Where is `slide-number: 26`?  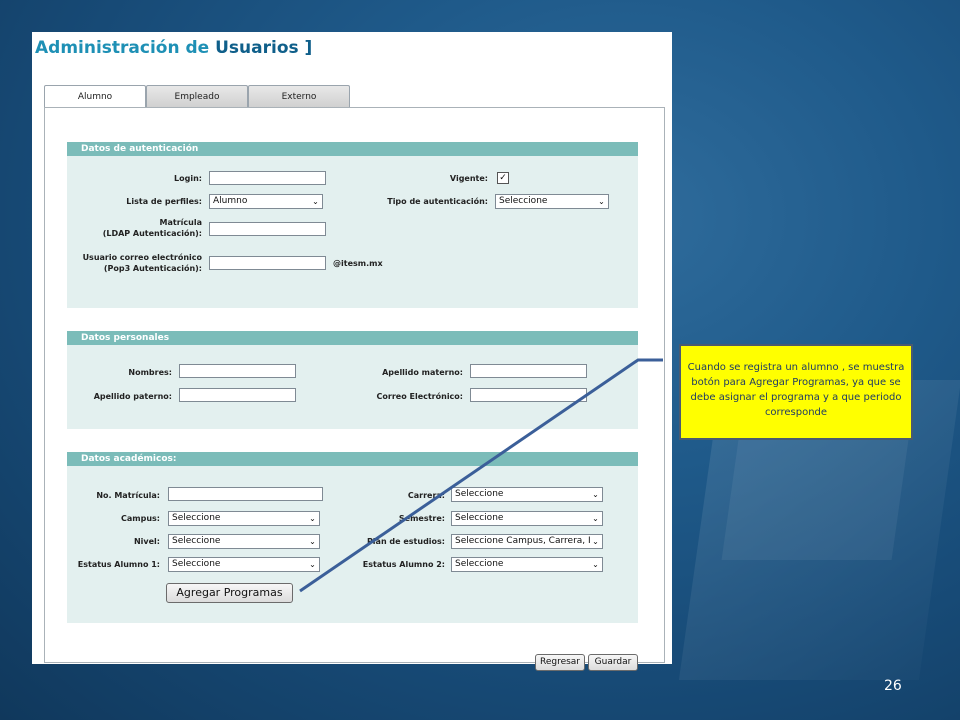 slide-number: 26 is located at coordinates (893, 686).